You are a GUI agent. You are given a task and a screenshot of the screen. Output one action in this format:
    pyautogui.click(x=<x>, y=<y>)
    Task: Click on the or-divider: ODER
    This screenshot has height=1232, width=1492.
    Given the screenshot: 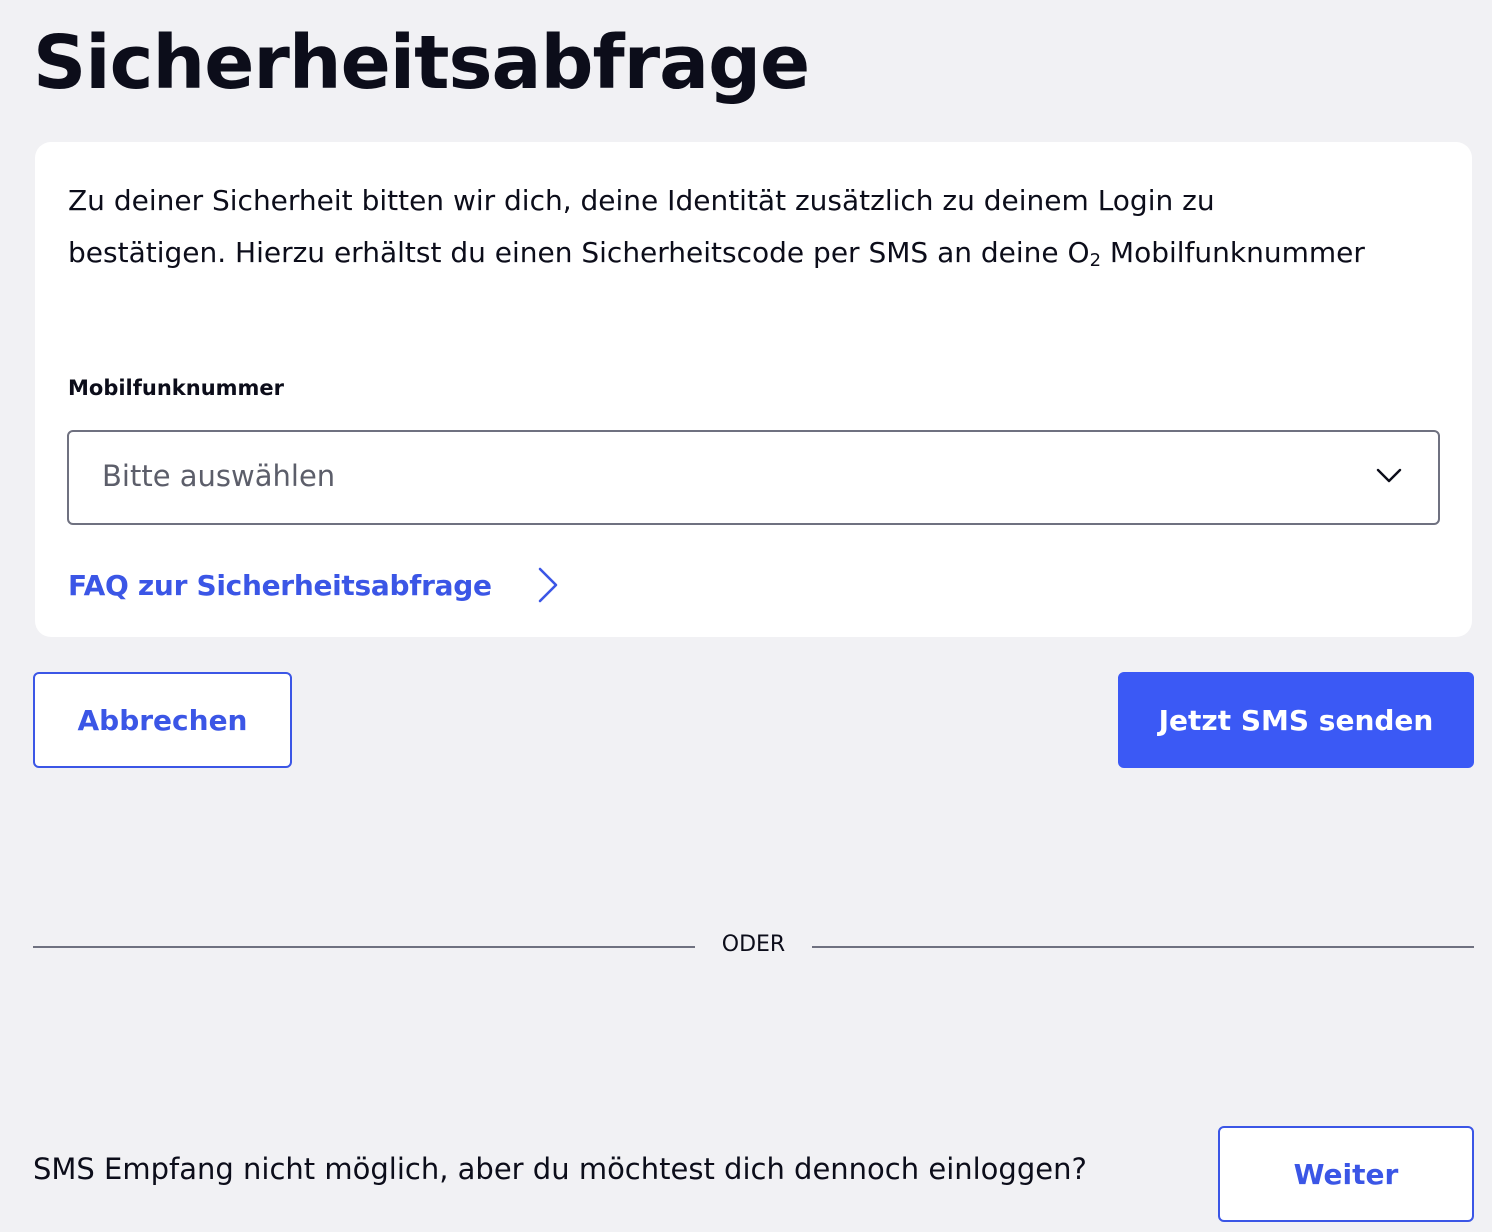 What is the action you would take?
    pyautogui.click(x=753, y=947)
    